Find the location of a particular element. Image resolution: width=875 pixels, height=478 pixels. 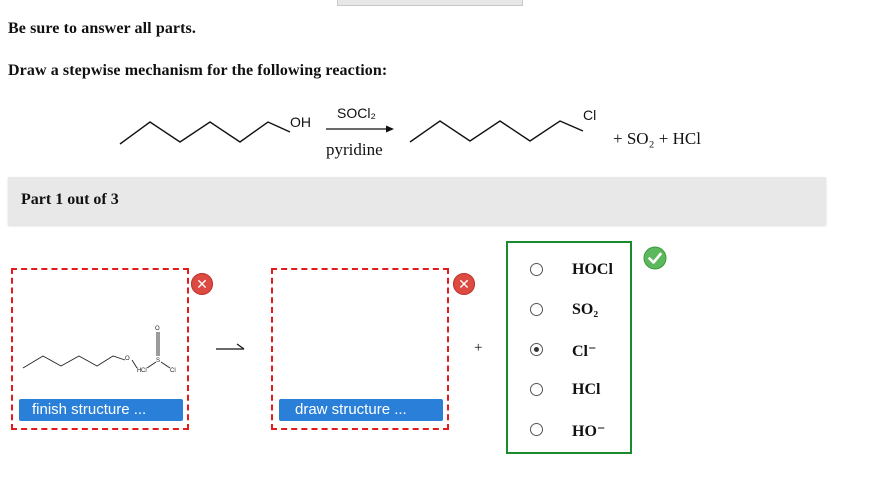

part-label: Part 1 out of 3 is located at coordinates (70, 199).